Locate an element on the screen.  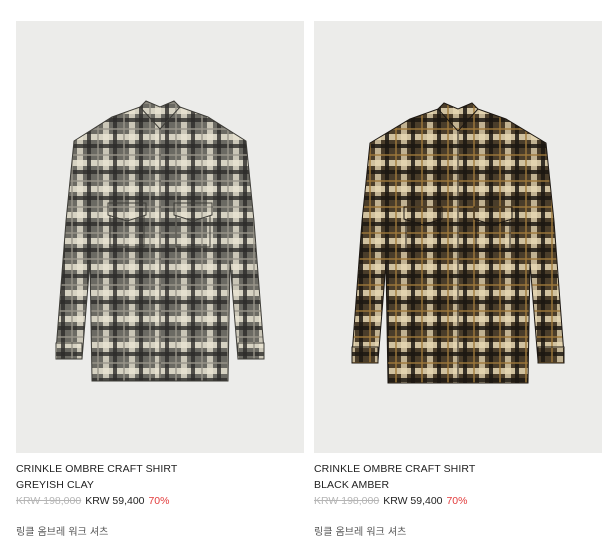
product-color: BLACK AMBER is located at coordinates (458, 485).